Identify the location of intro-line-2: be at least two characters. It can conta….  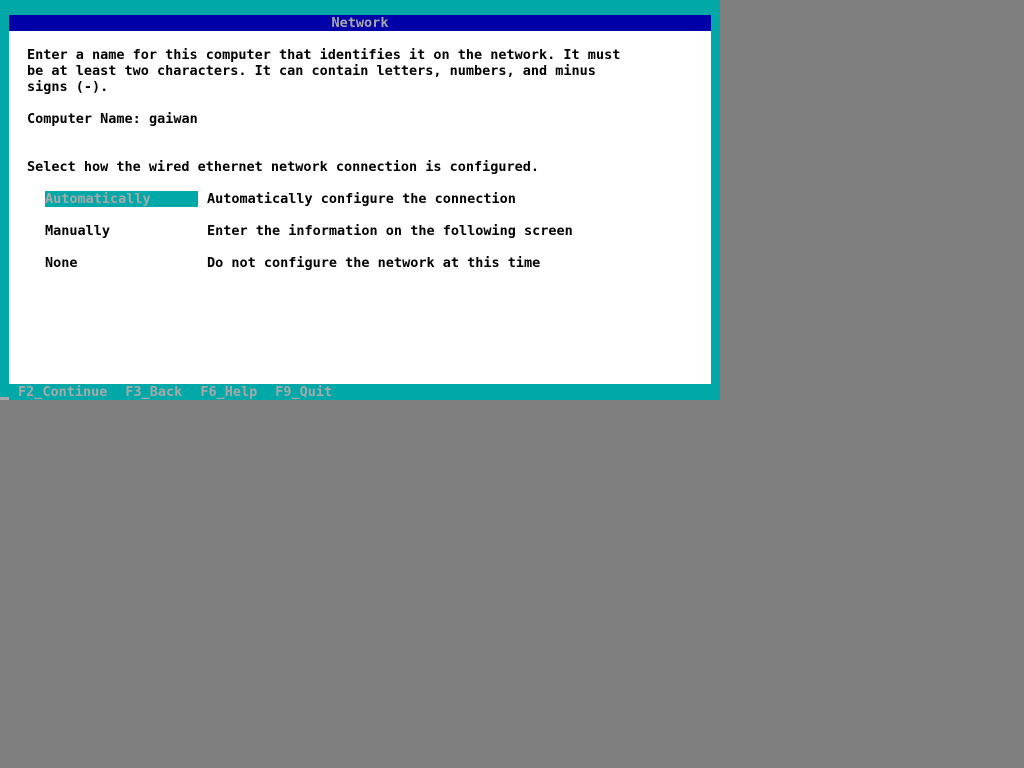
(311, 71).